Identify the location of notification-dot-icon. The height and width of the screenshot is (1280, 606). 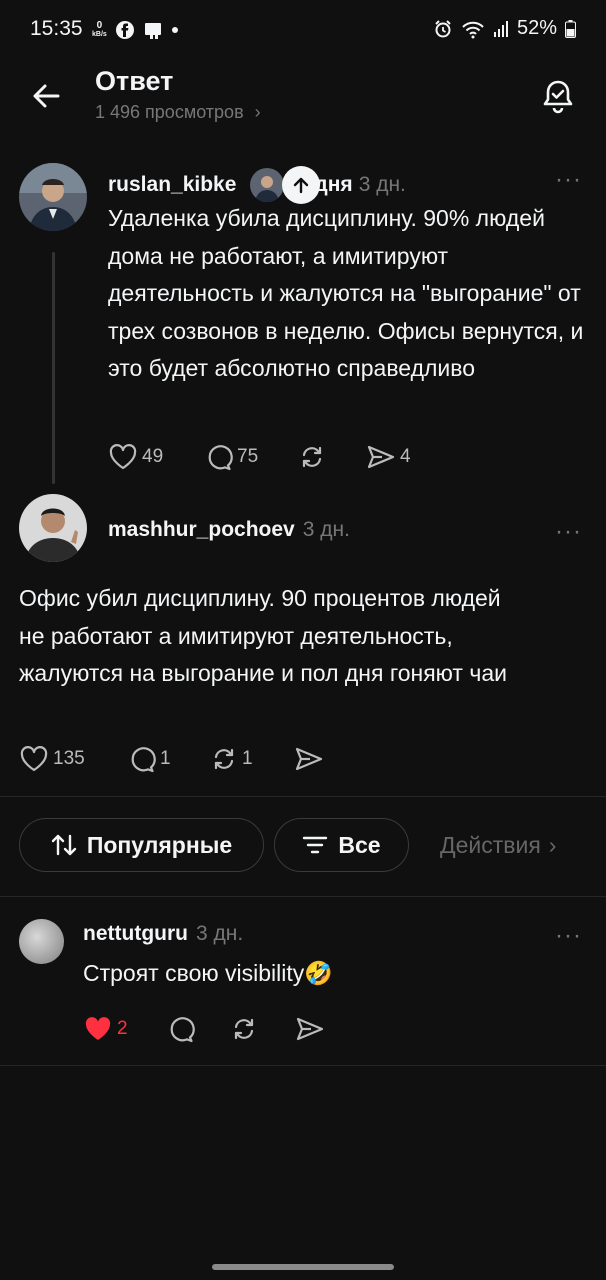
(175, 30).